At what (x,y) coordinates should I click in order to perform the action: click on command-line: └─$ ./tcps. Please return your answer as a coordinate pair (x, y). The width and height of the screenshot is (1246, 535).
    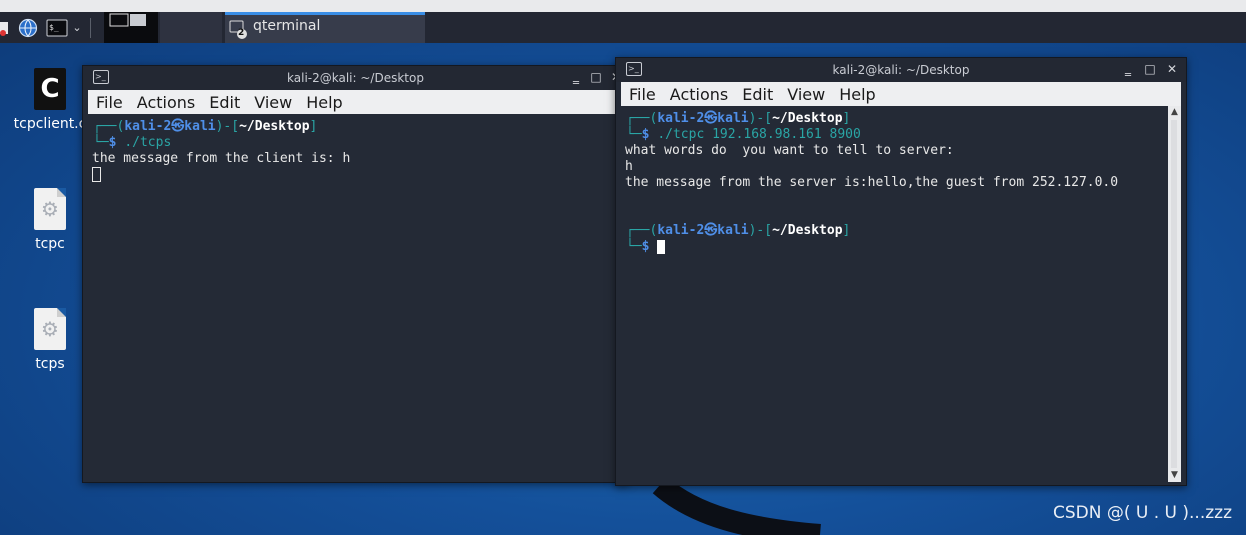
    Looking at the image, I should click on (132, 142).